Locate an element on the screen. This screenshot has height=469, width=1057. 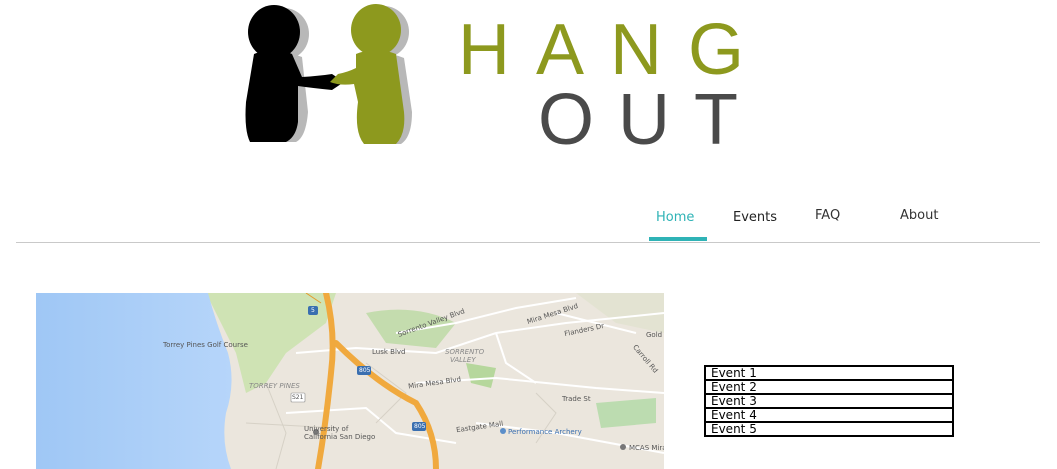
map-label-trade-st: Trade St is located at coordinates (576, 399).